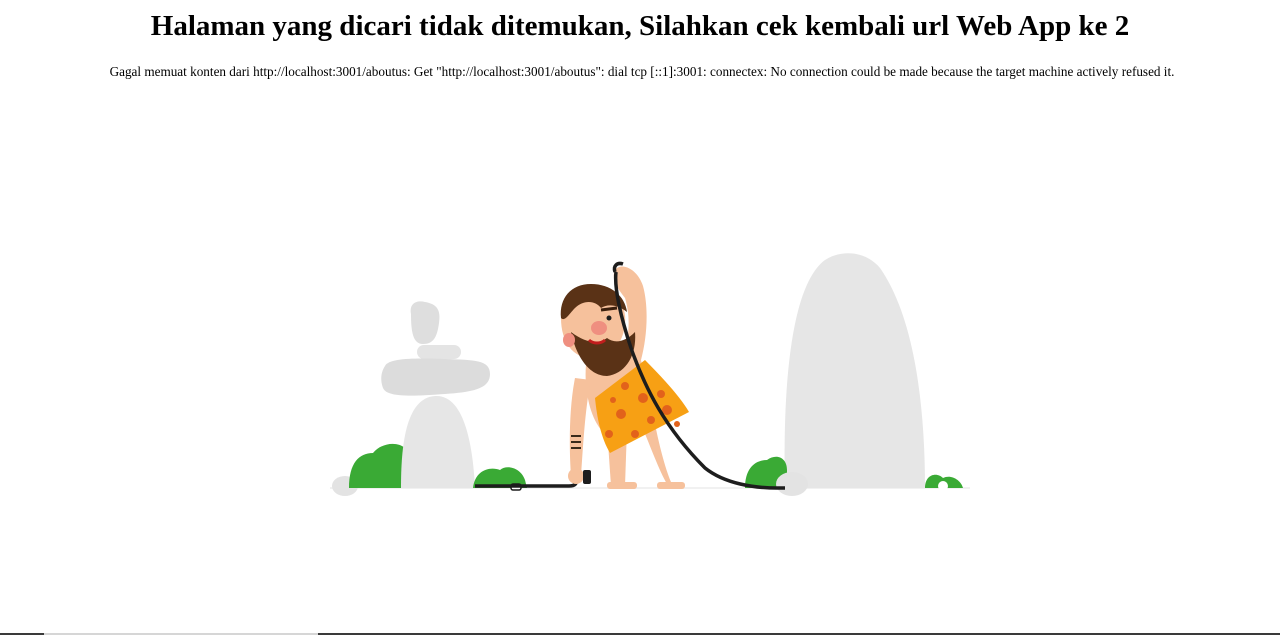  Describe the element at coordinates (792, 484) in the screenshot. I see `small-rock-right` at that location.